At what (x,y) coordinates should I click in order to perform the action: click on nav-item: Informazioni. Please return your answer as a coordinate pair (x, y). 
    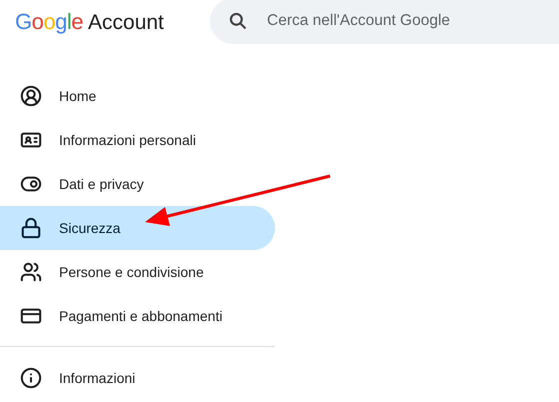
    Looking at the image, I should click on (137, 378).